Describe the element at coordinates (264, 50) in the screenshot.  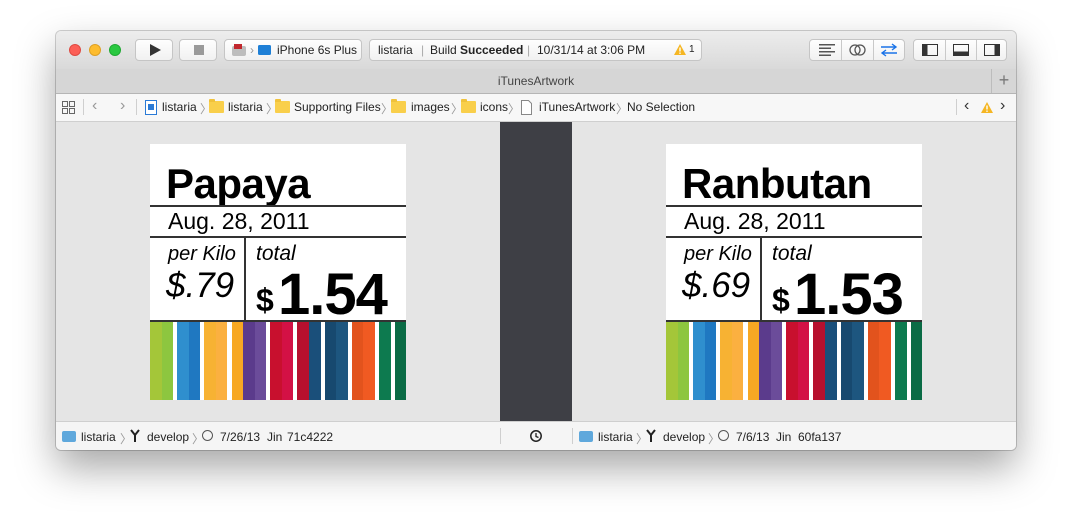
I see `device-icon` at that location.